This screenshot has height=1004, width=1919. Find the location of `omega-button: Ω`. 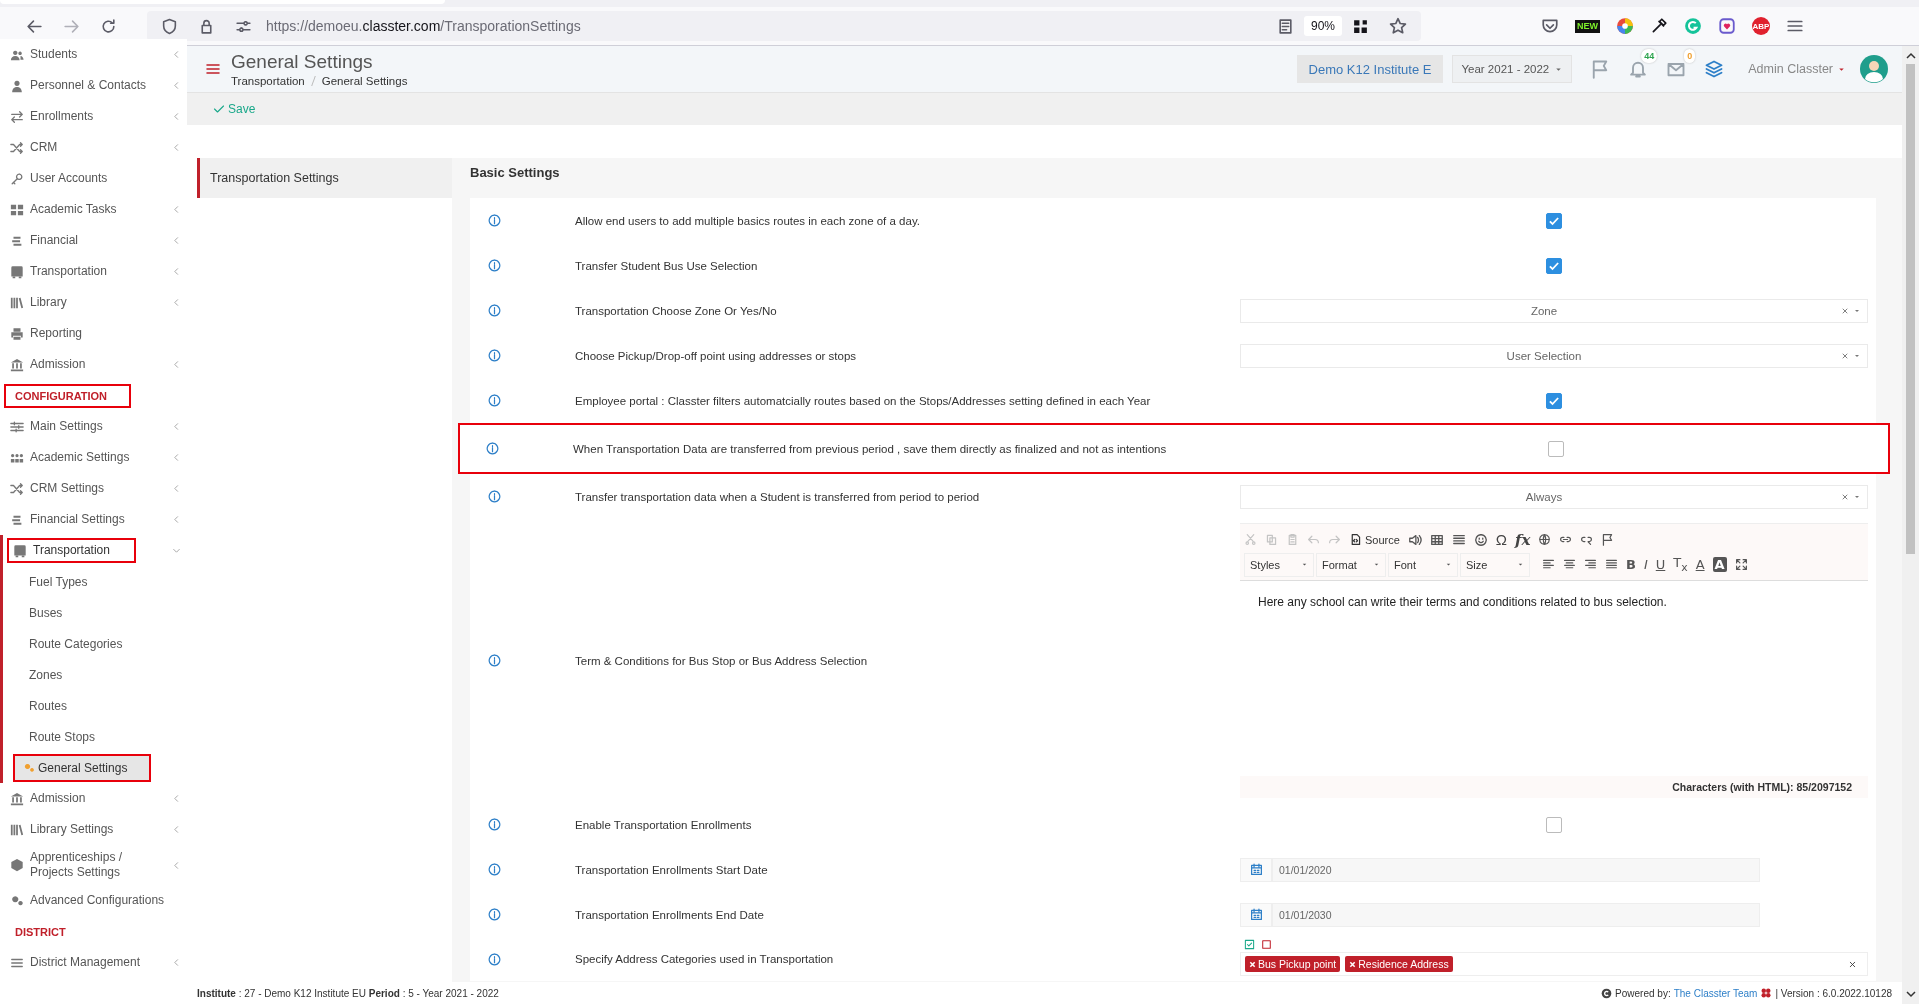

omega-button: Ω is located at coordinates (1501, 539).